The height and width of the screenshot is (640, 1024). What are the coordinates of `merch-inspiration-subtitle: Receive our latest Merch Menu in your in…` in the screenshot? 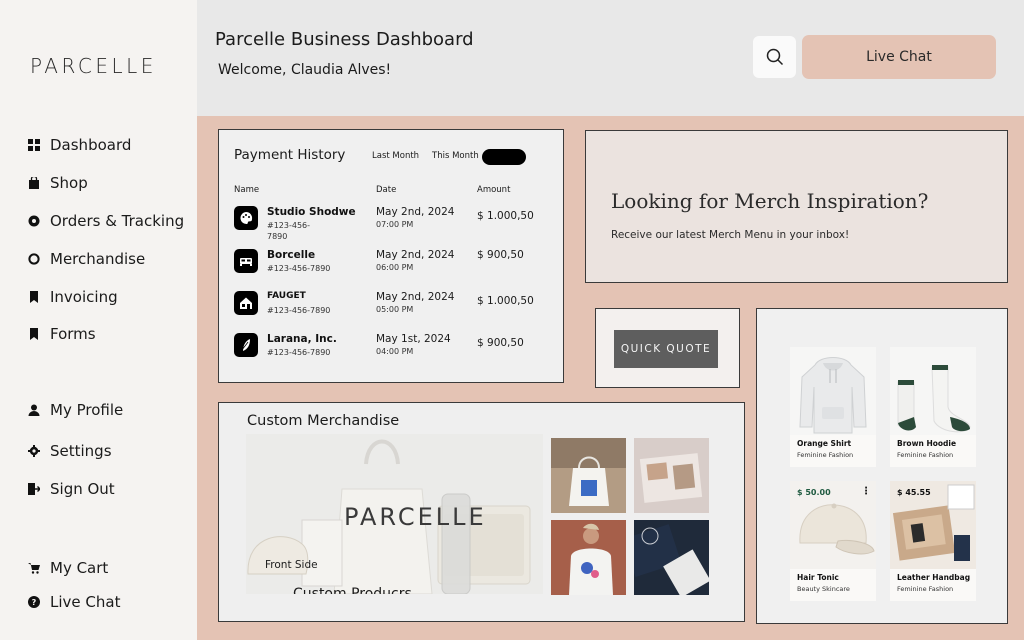 It's located at (730, 235).